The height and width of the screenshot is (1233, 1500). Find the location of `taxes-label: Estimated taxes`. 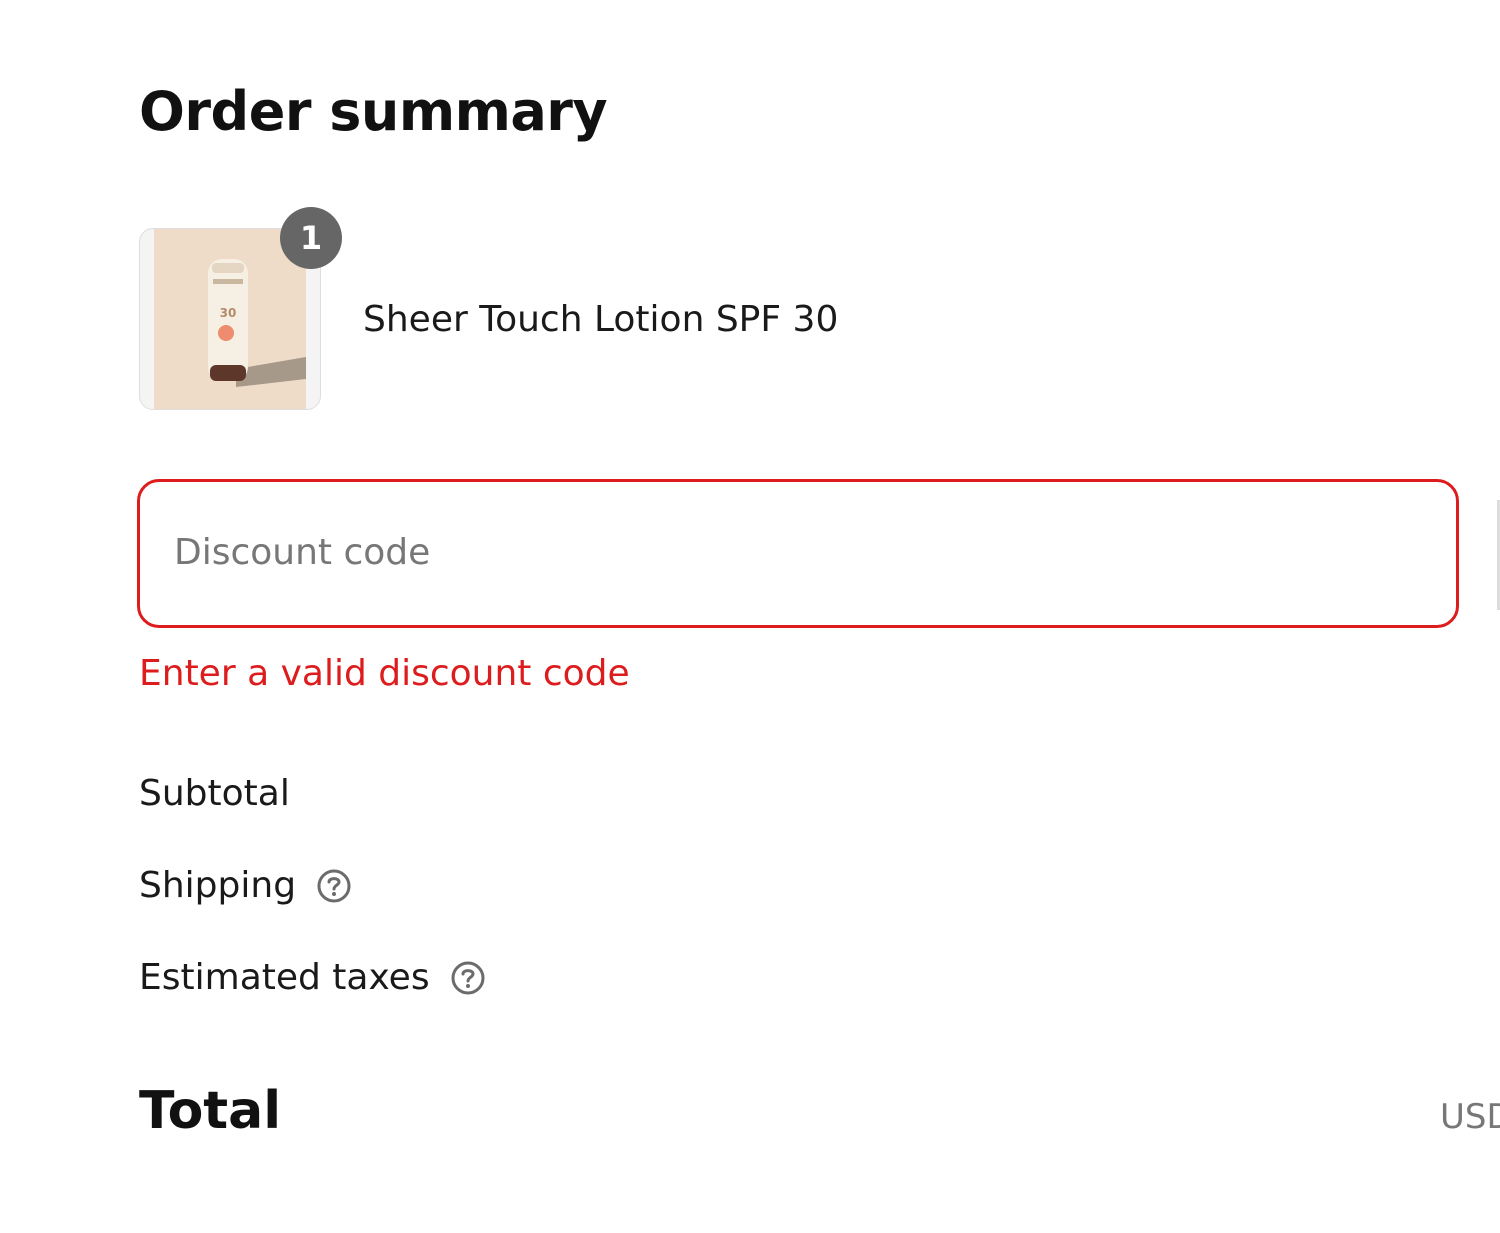

taxes-label: Estimated taxes is located at coordinates (284, 977).